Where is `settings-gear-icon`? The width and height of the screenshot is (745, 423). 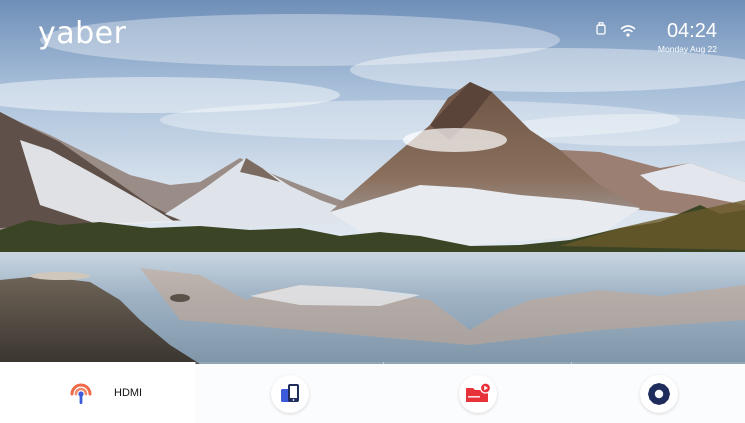
settings-gear-icon is located at coordinates (658, 394).